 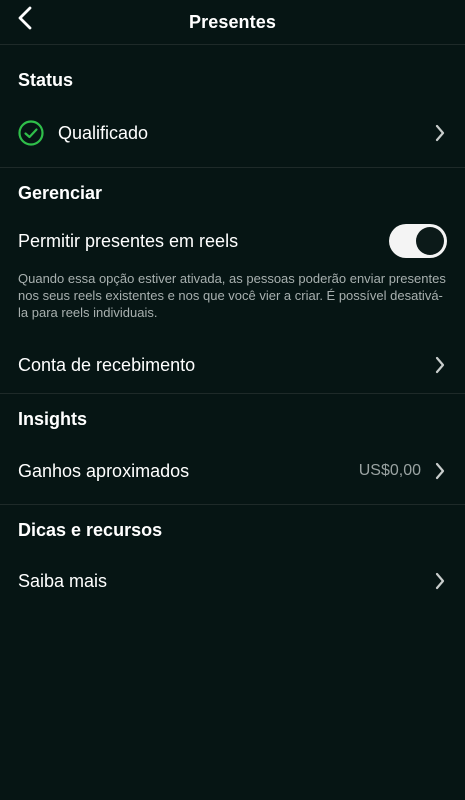 I want to click on back-arrow-icon, so click(x=25, y=20).